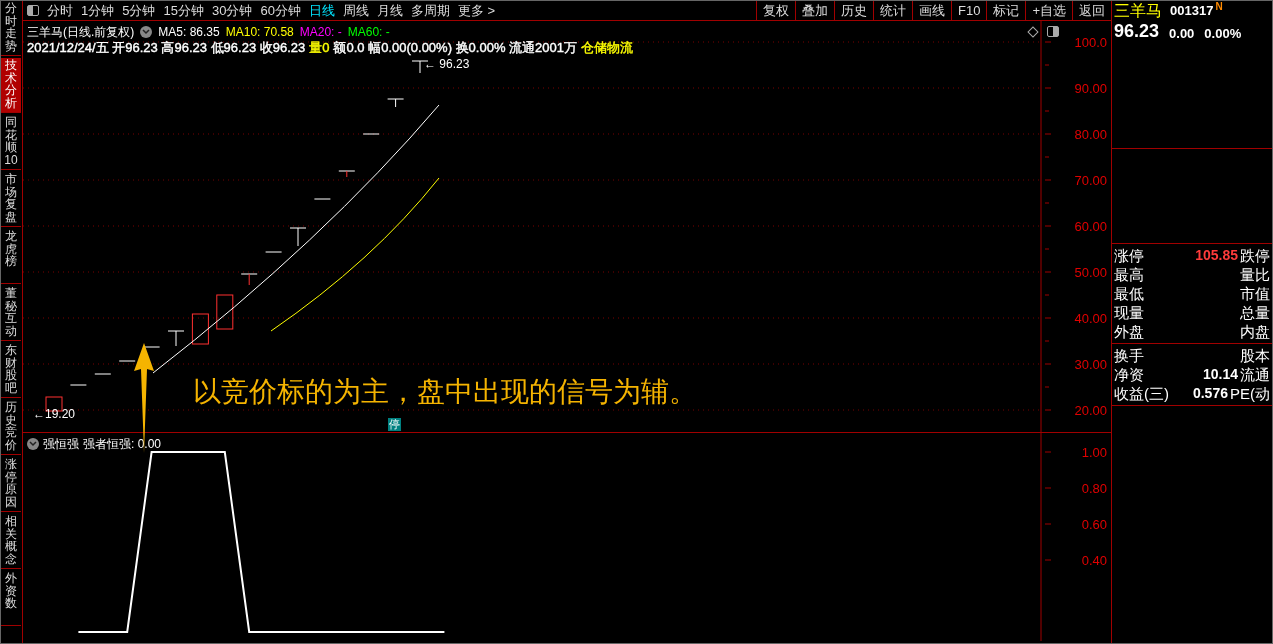  What do you see at coordinates (320, 32) in the screenshot?
I see `moving-average-value: MA20: -` at bounding box center [320, 32].